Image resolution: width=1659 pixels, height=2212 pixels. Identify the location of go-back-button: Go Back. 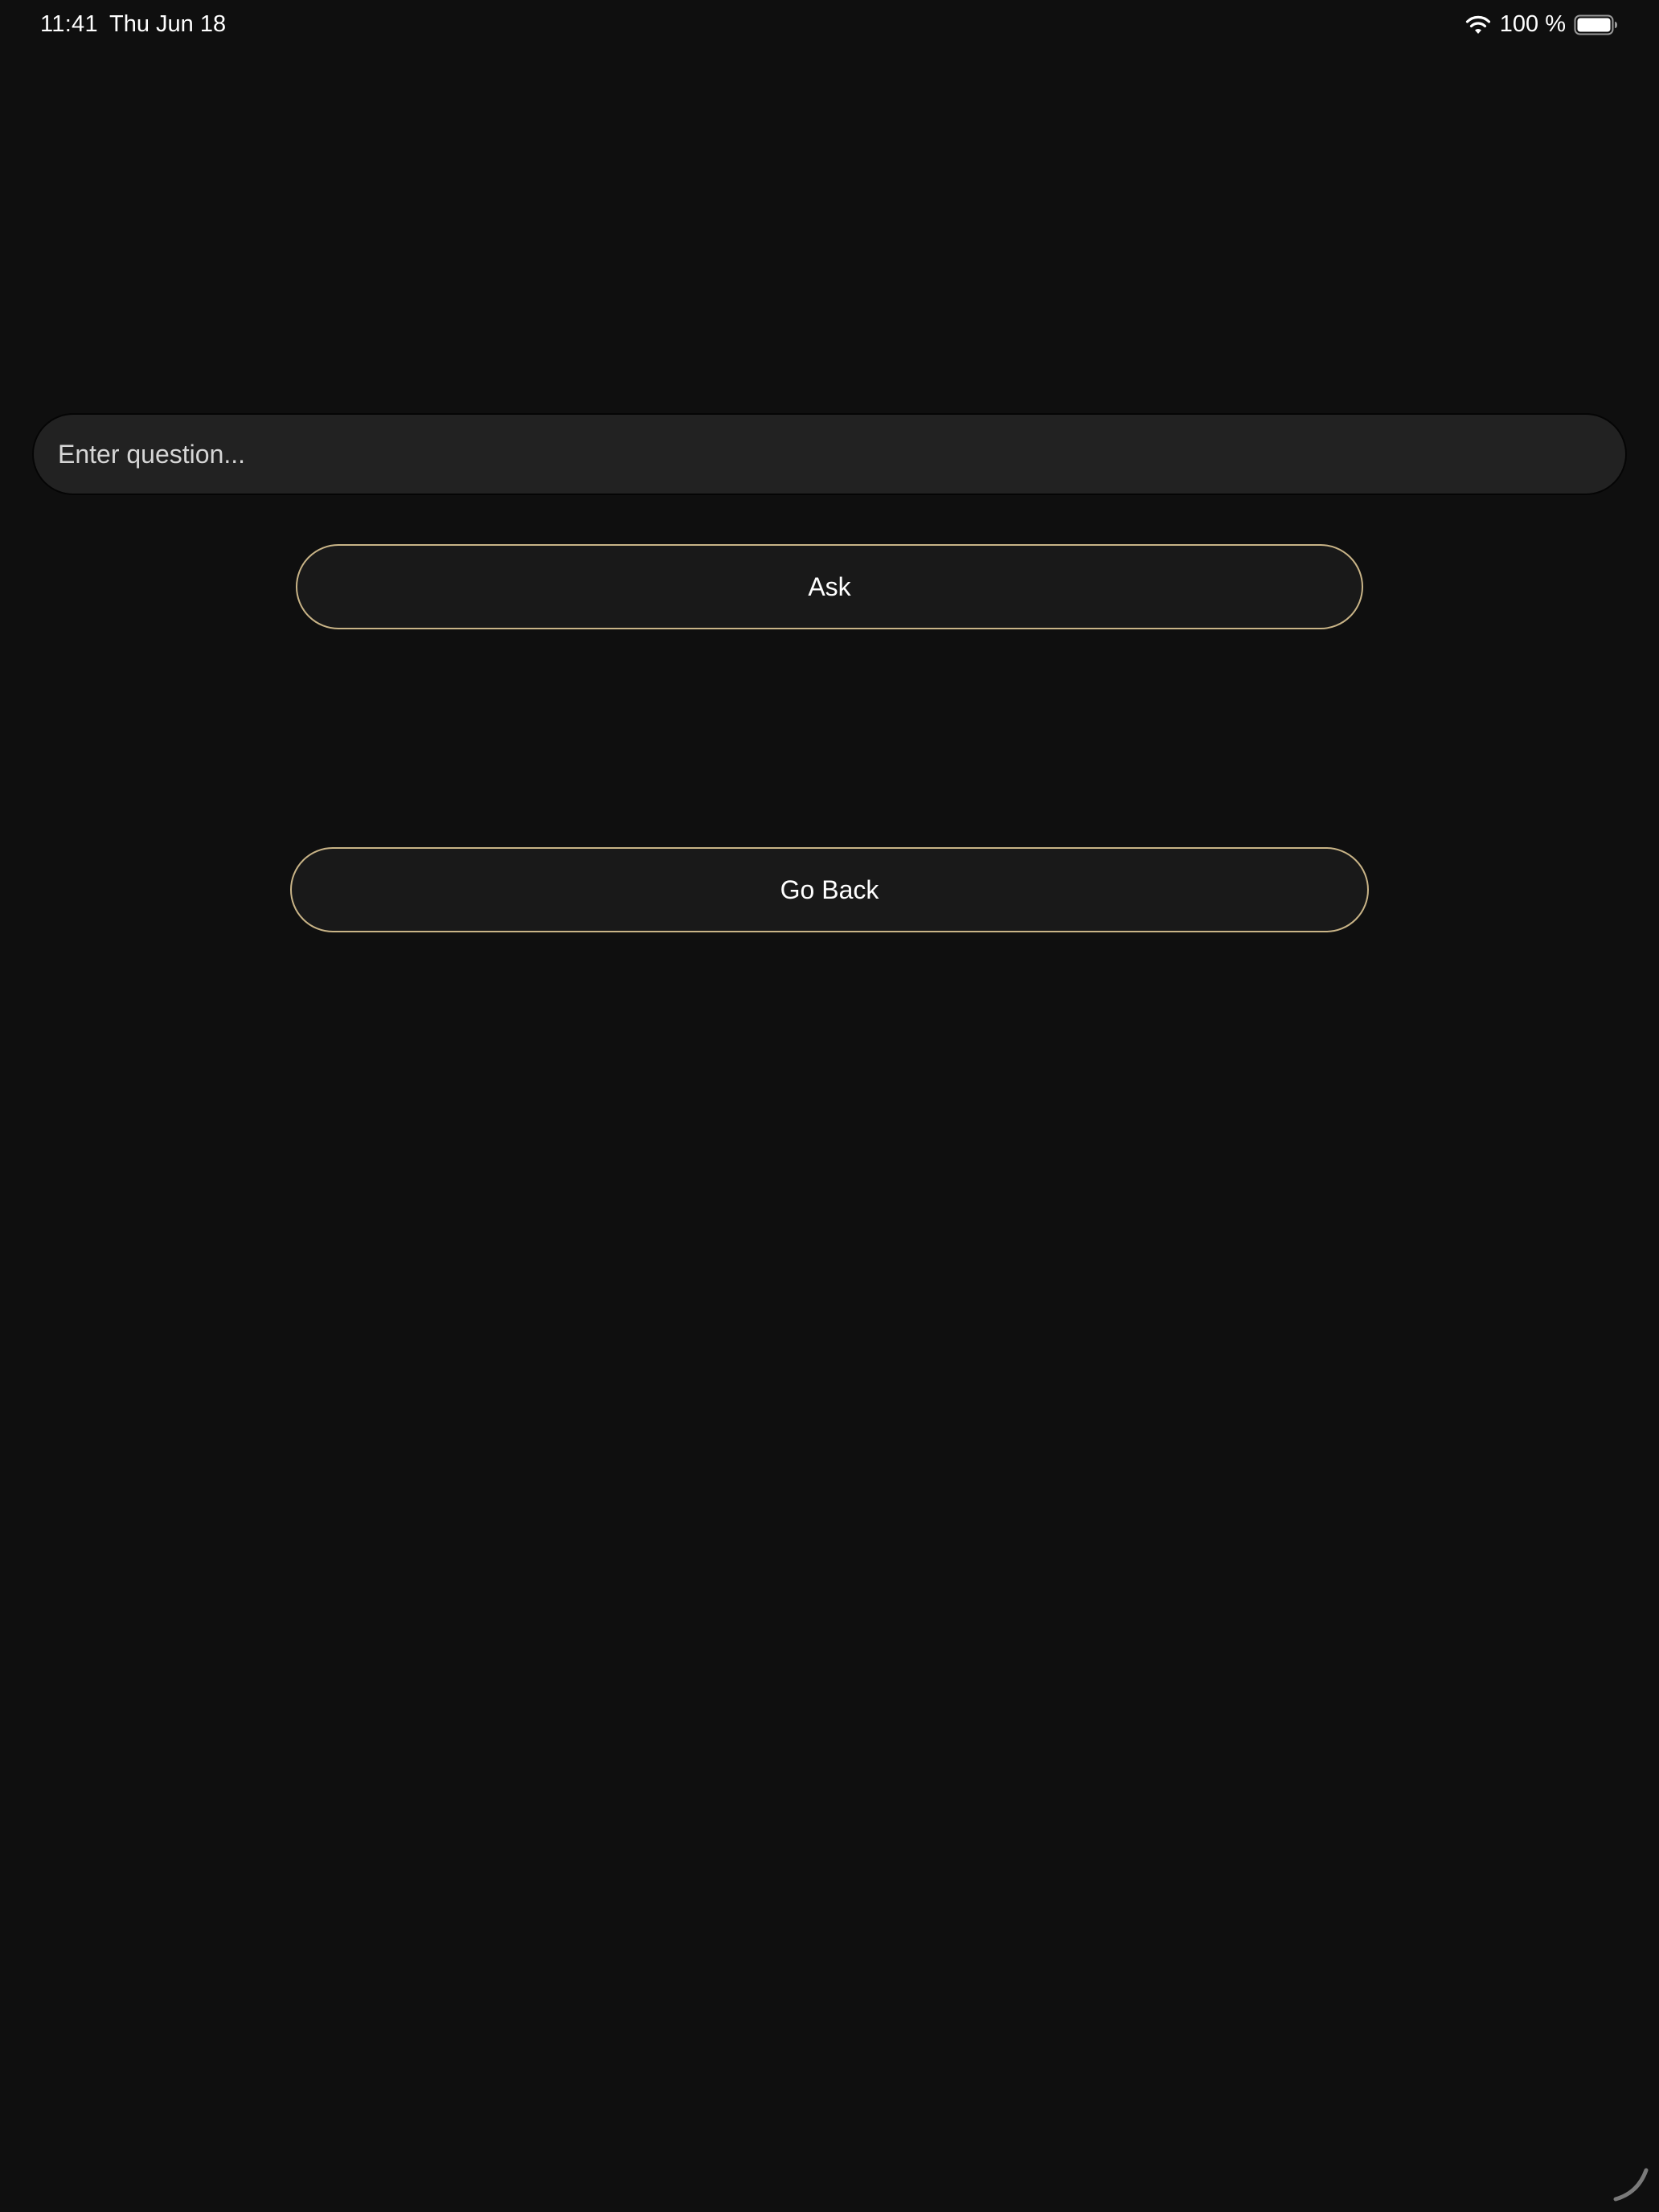
(829, 889).